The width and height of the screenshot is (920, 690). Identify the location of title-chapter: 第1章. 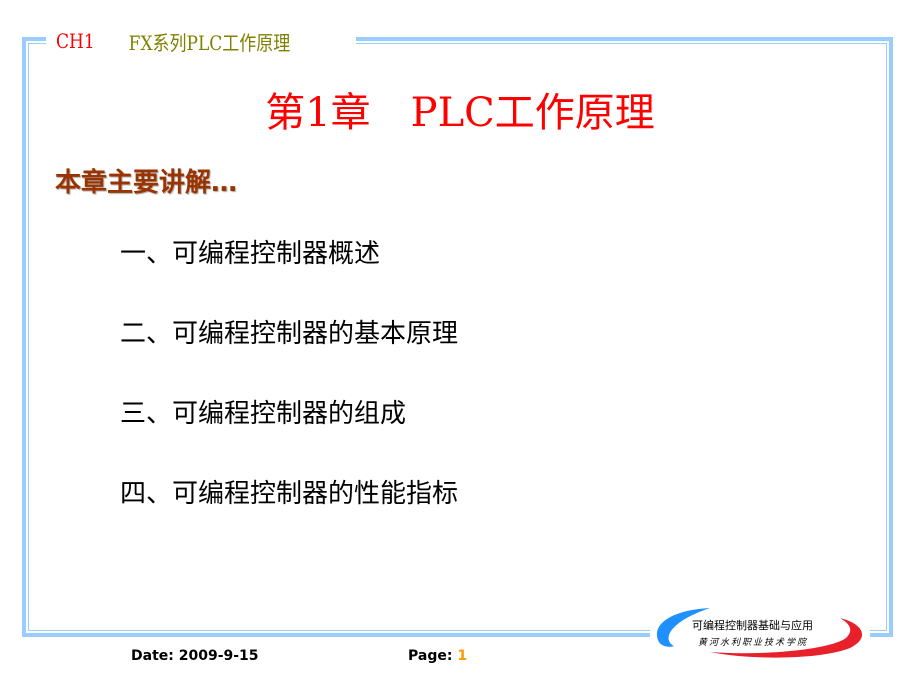
(318, 113).